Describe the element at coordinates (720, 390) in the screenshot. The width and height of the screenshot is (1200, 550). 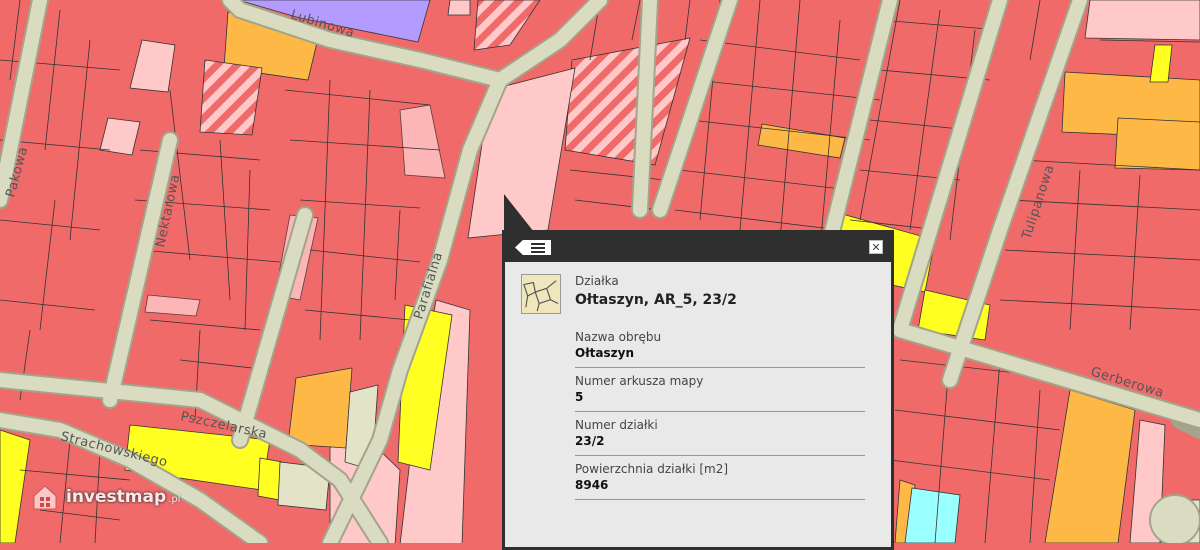
I see `attribute-row: Numer arkusza mapy 5` at that location.